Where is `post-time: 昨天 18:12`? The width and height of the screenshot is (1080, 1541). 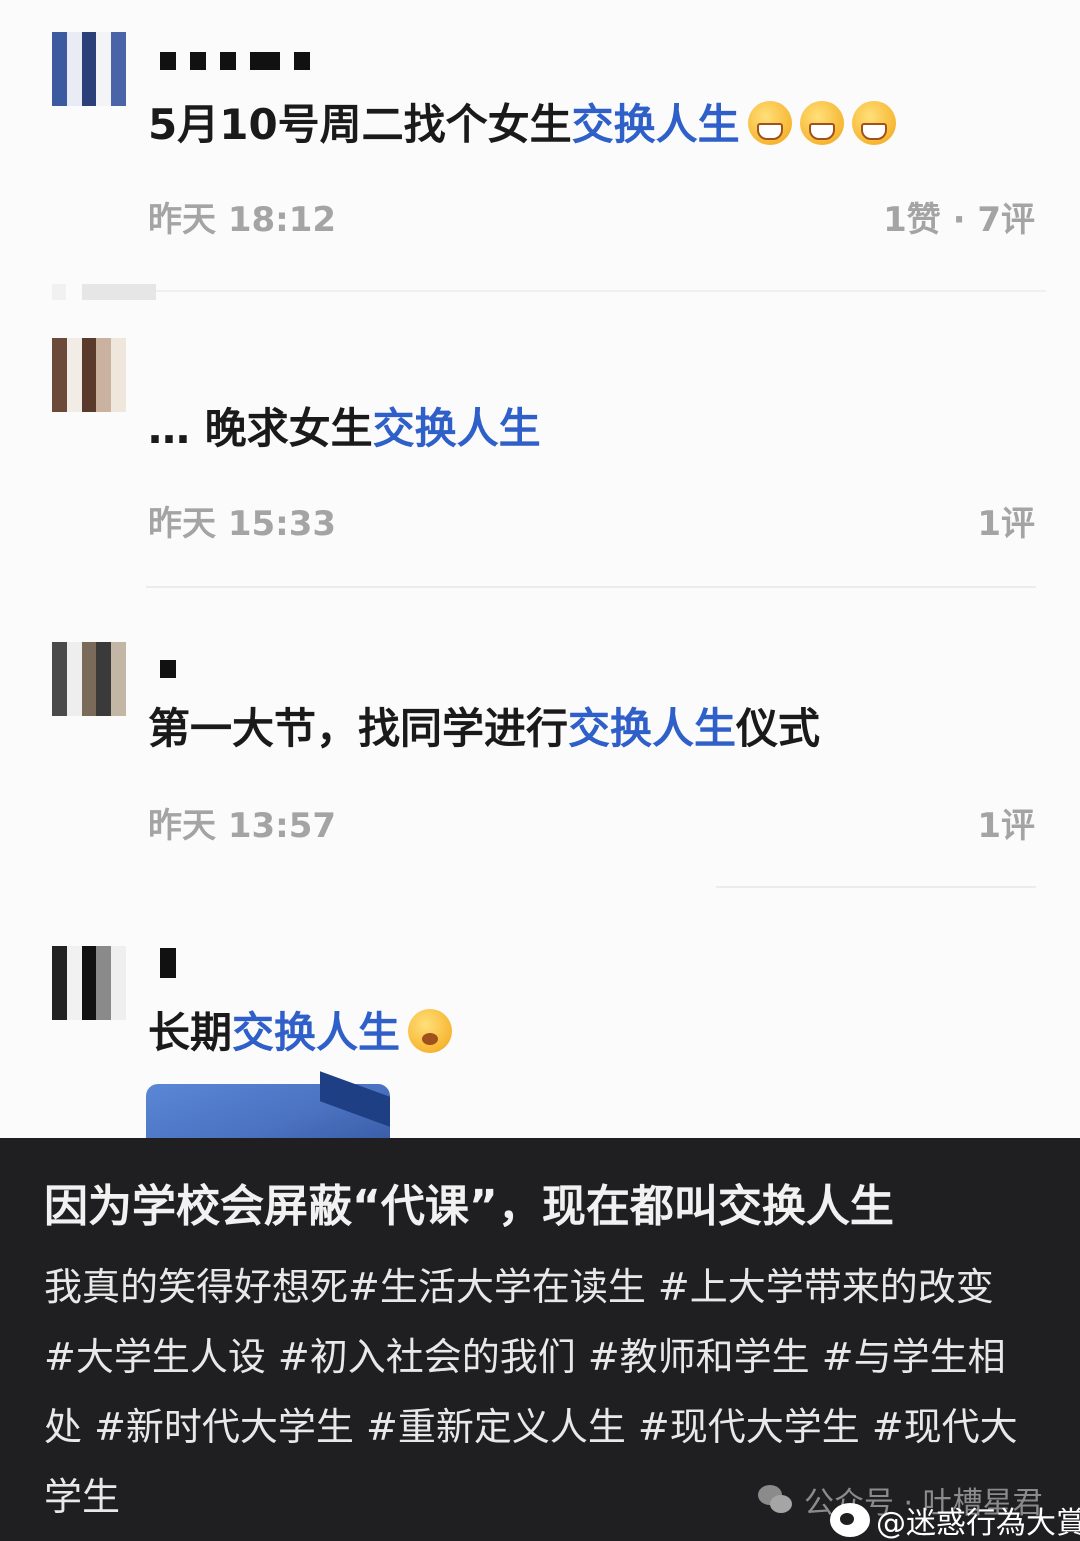 post-time: 昨天 18:12 is located at coordinates (242, 220).